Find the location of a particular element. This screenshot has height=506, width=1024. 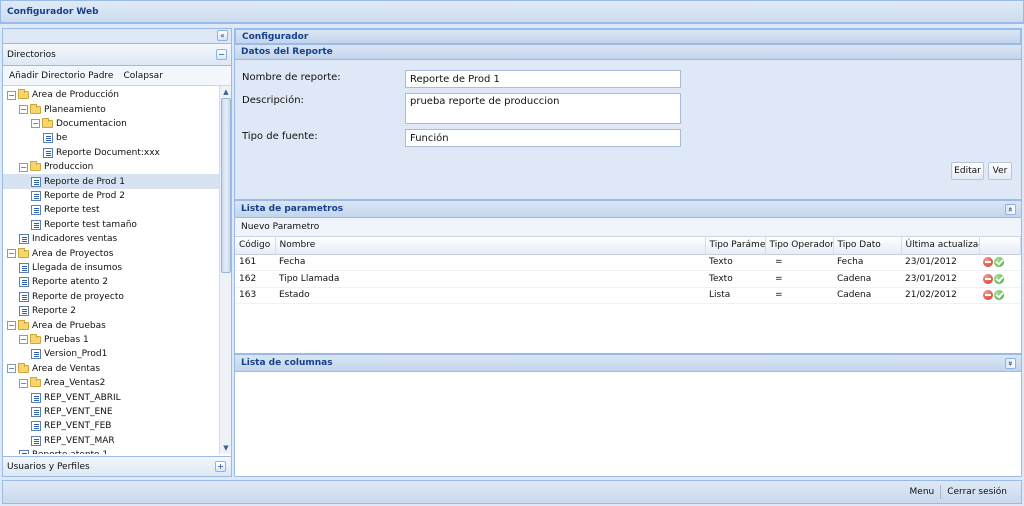

tree-node: − Planeamiento is located at coordinates (111, 109).